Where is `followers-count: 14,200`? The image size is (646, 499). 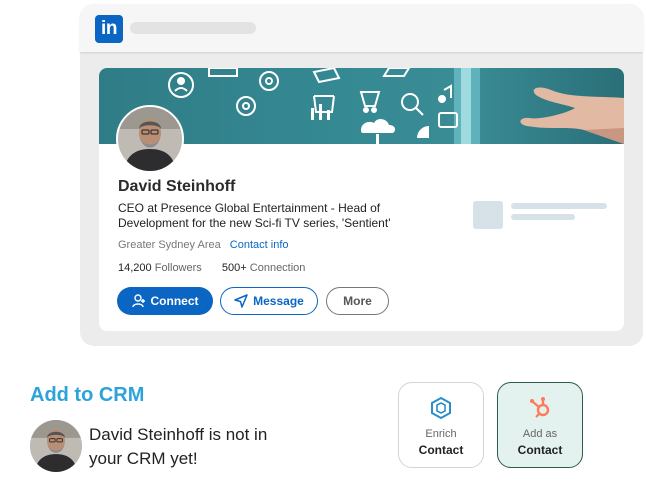
followers-count: 14,200 is located at coordinates (135, 268).